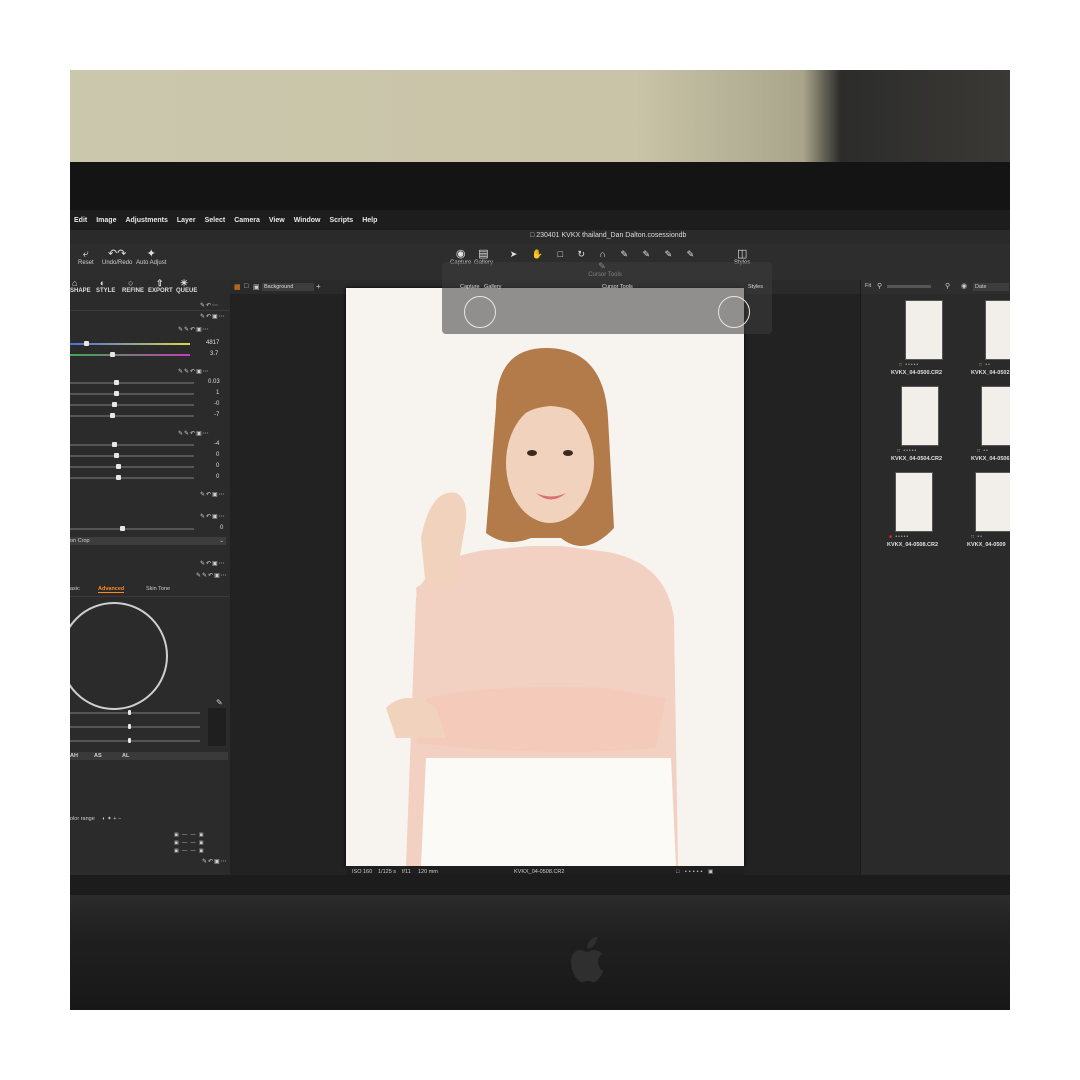  What do you see at coordinates (132, 405) in the screenshot?
I see `brightness-slider` at bounding box center [132, 405].